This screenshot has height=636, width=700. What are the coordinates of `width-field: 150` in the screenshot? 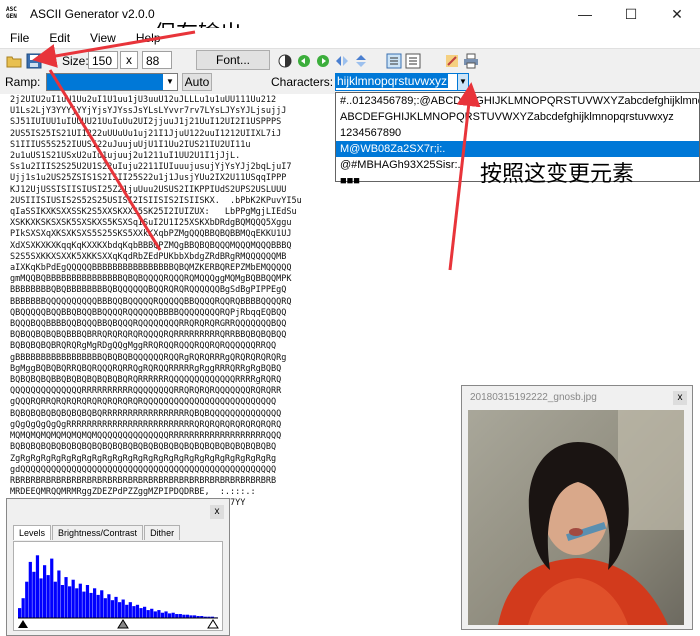 It's located at (103, 60).